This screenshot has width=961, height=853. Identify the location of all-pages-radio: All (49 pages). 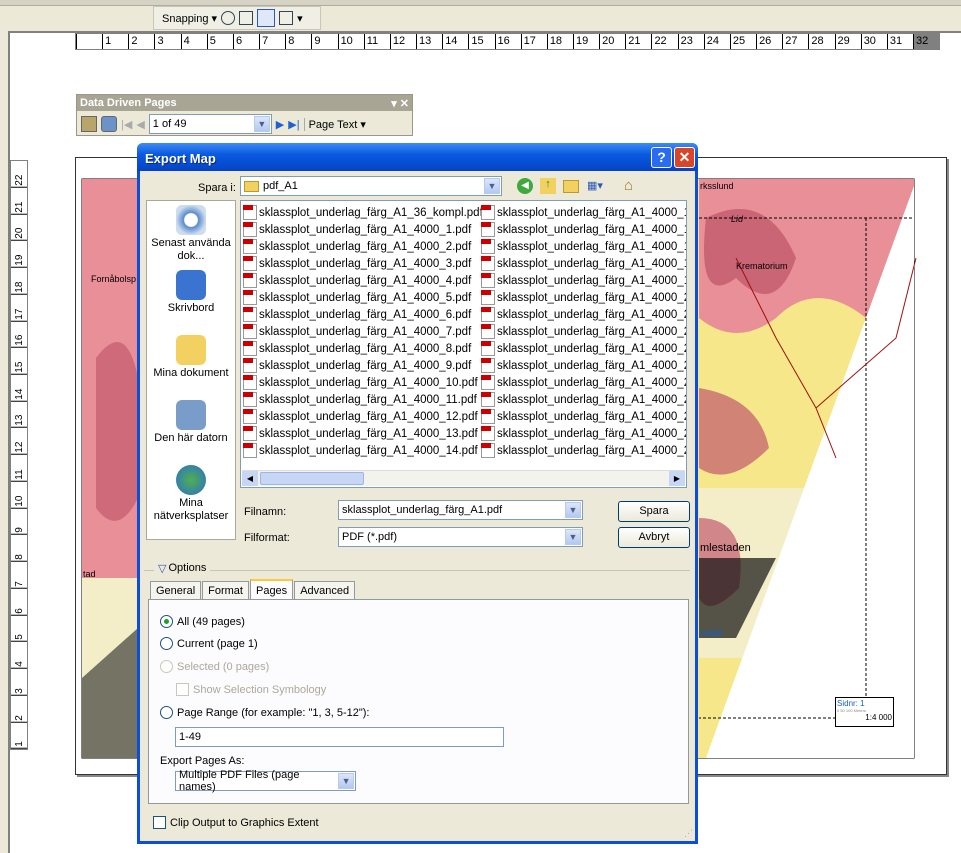
(202, 621).